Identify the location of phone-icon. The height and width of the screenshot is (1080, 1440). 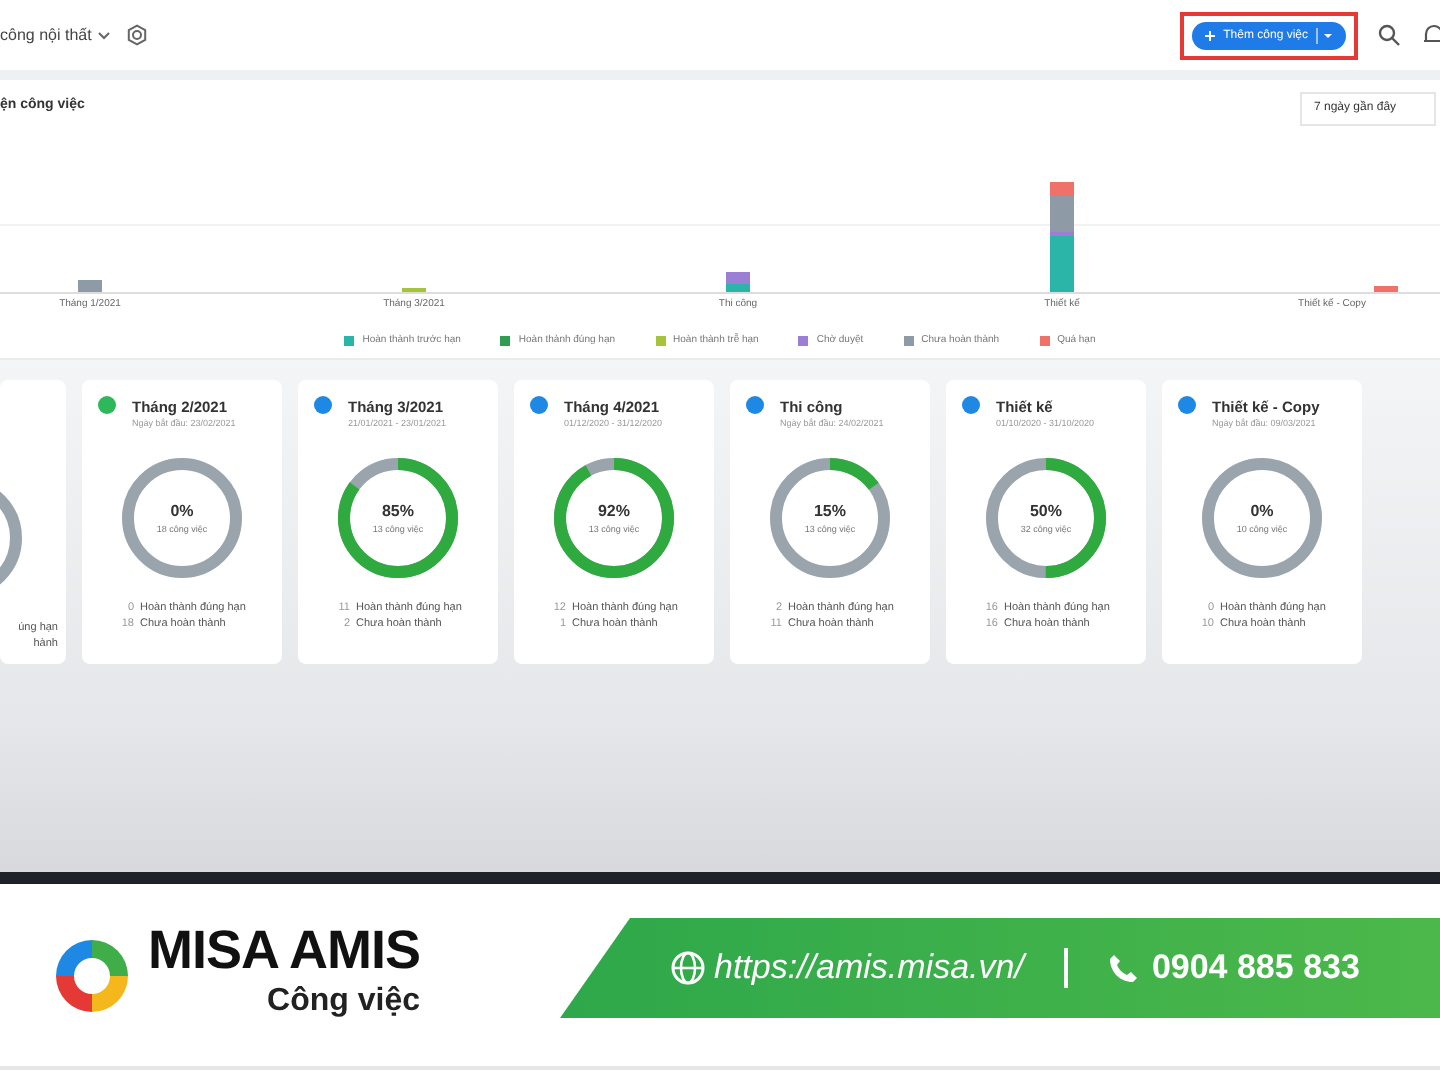
(1123, 968).